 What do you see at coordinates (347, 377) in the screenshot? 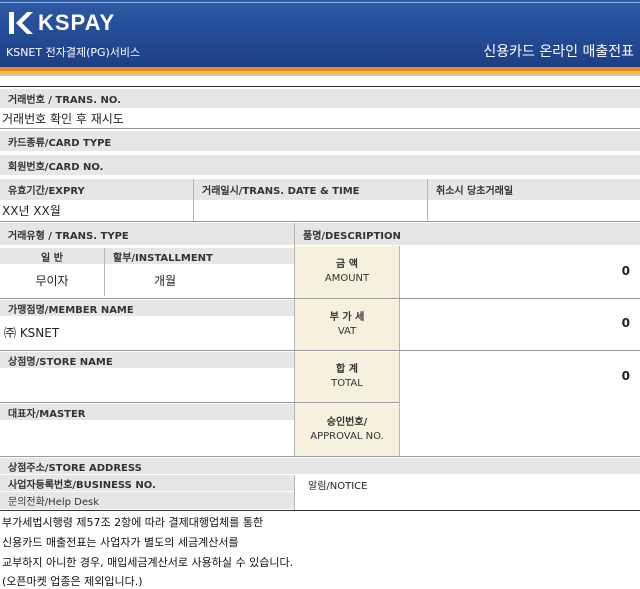
I see `total-label: 합 계 TOTAL` at bounding box center [347, 377].